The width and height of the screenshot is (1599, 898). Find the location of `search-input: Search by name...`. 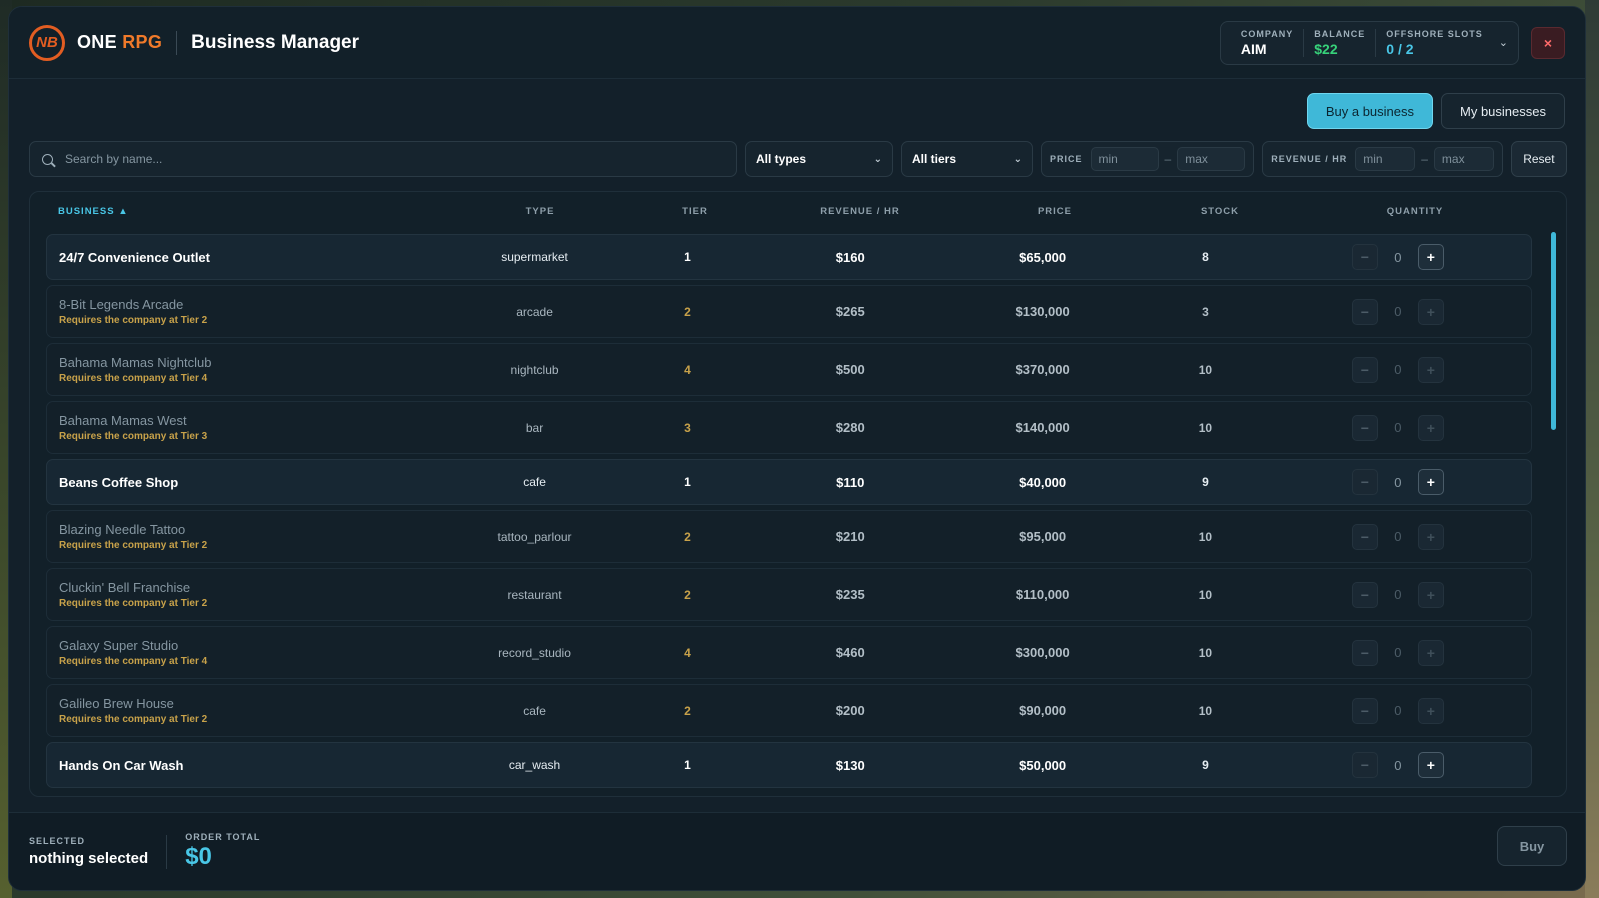

search-input: Search by name... is located at coordinates (383, 159).